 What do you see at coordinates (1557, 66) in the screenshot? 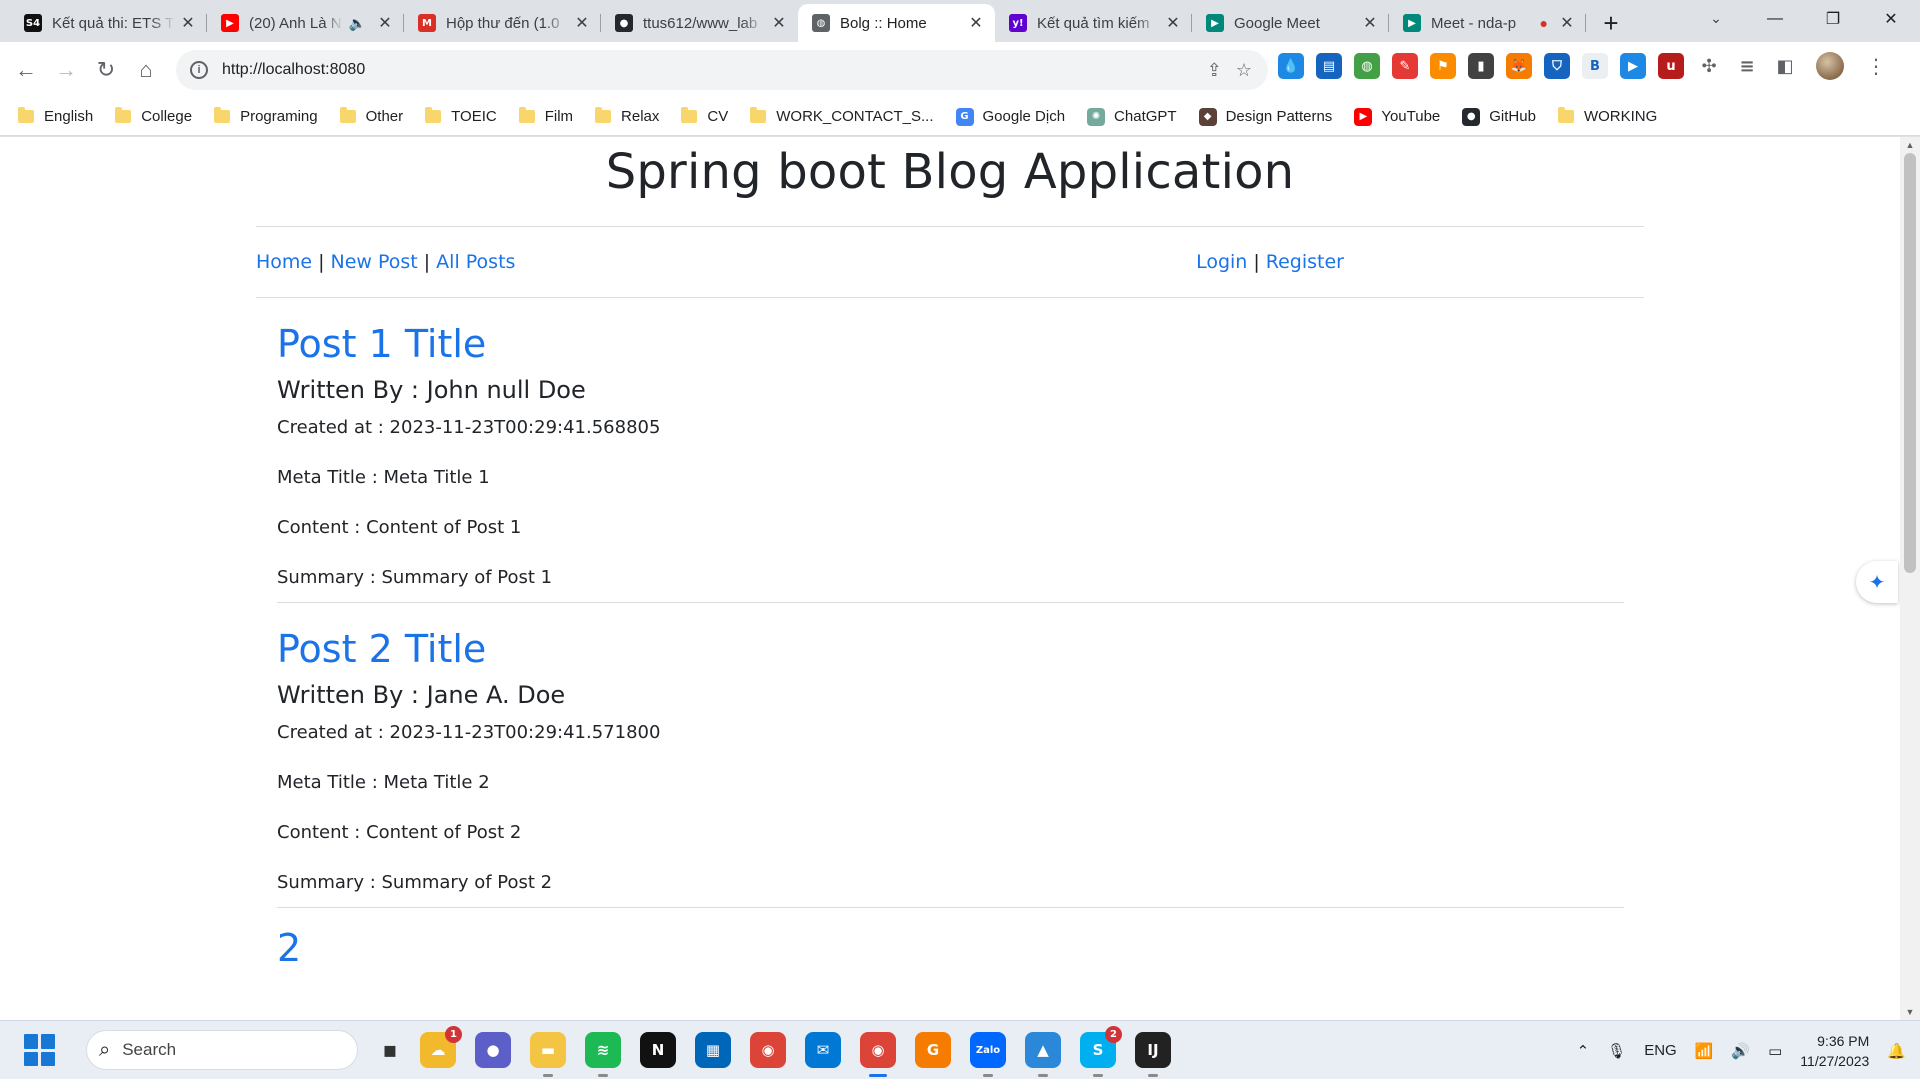
I see `shield-extension-icon: ⛉` at bounding box center [1557, 66].